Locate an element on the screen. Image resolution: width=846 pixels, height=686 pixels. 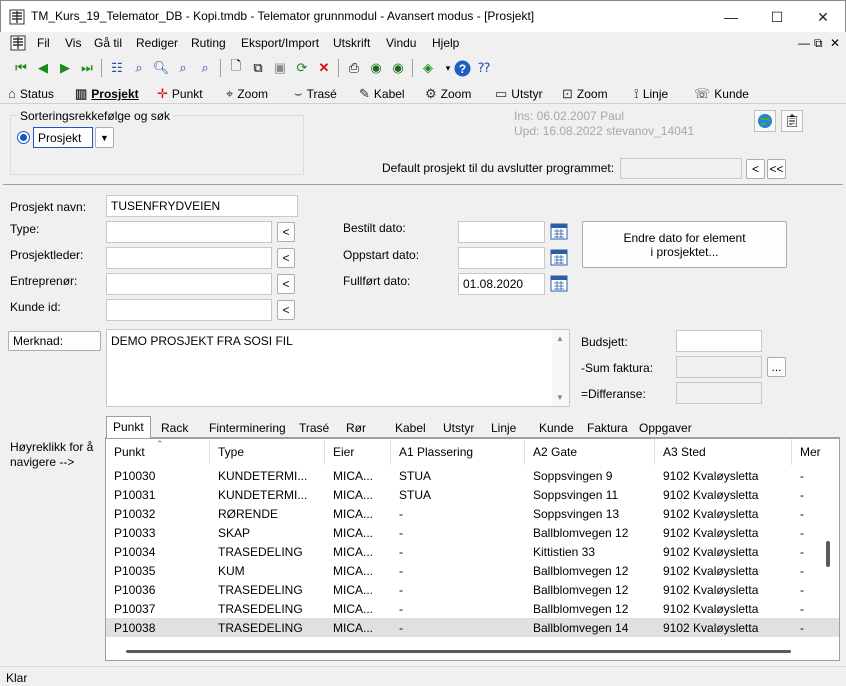
fullfort-dato-field: 01.08.2020 is located at coordinates (501, 284).